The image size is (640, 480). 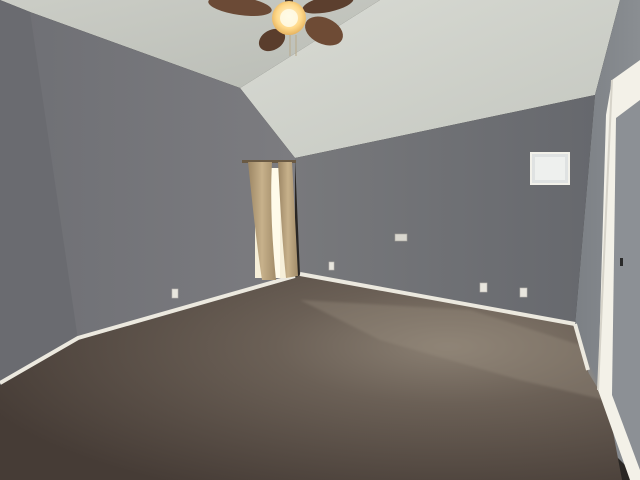 What do you see at coordinates (550, 168) in the screenshot?
I see `window-icon` at bounding box center [550, 168].